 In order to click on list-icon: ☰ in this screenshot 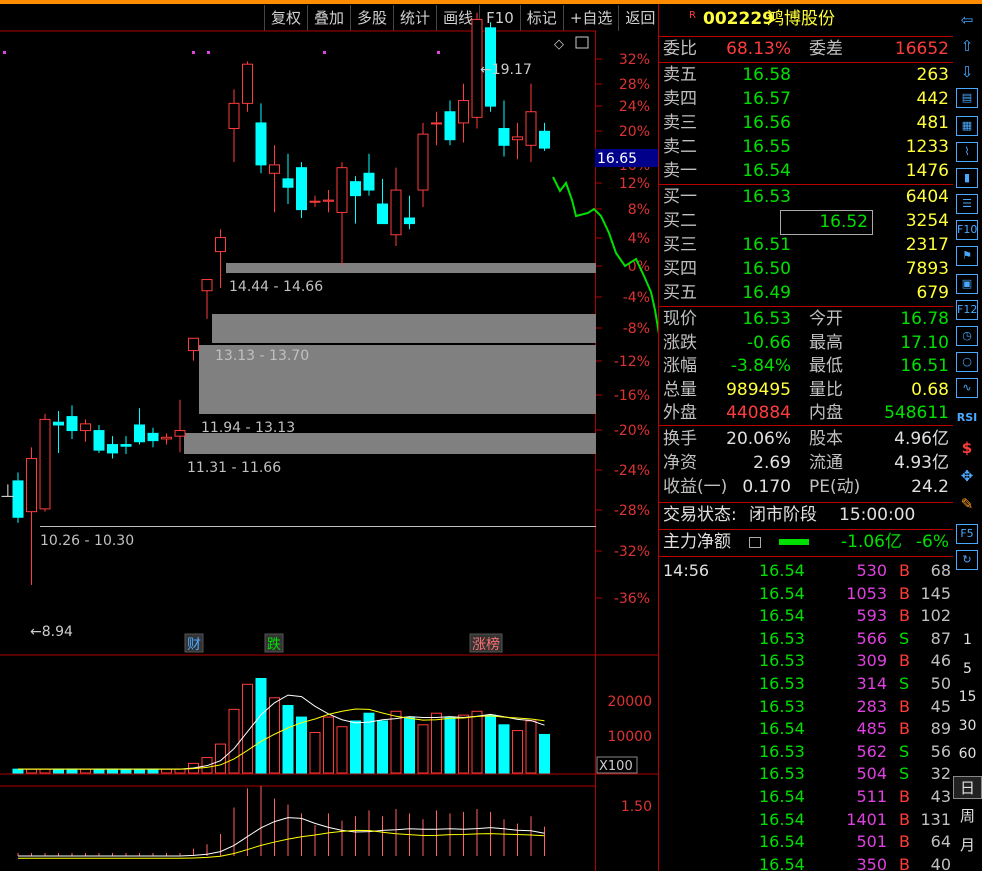, I will do `click(967, 204)`.